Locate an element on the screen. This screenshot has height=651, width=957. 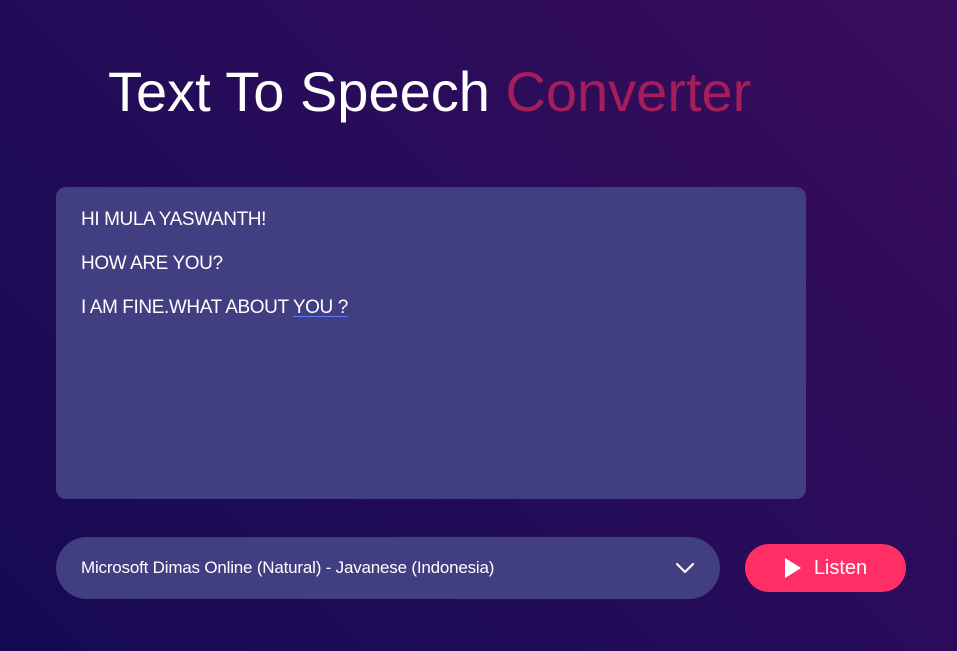
text-line: HI MULA YASWANTH! is located at coordinates (173, 219).